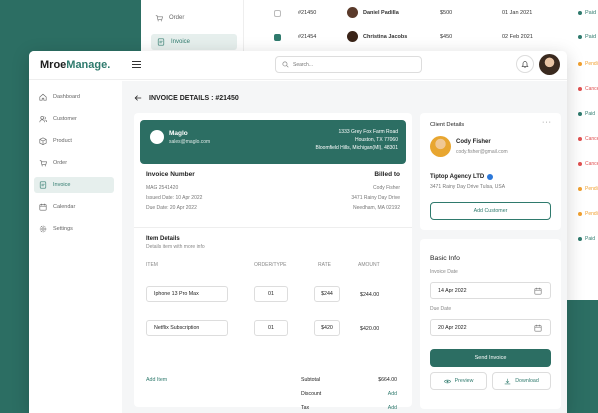 The image size is (598, 413). What do you see at coordinates (490, 327) in the screenshot?
I see `due-date-field: 20 Apr 2022` at bounding box center [490, 327].